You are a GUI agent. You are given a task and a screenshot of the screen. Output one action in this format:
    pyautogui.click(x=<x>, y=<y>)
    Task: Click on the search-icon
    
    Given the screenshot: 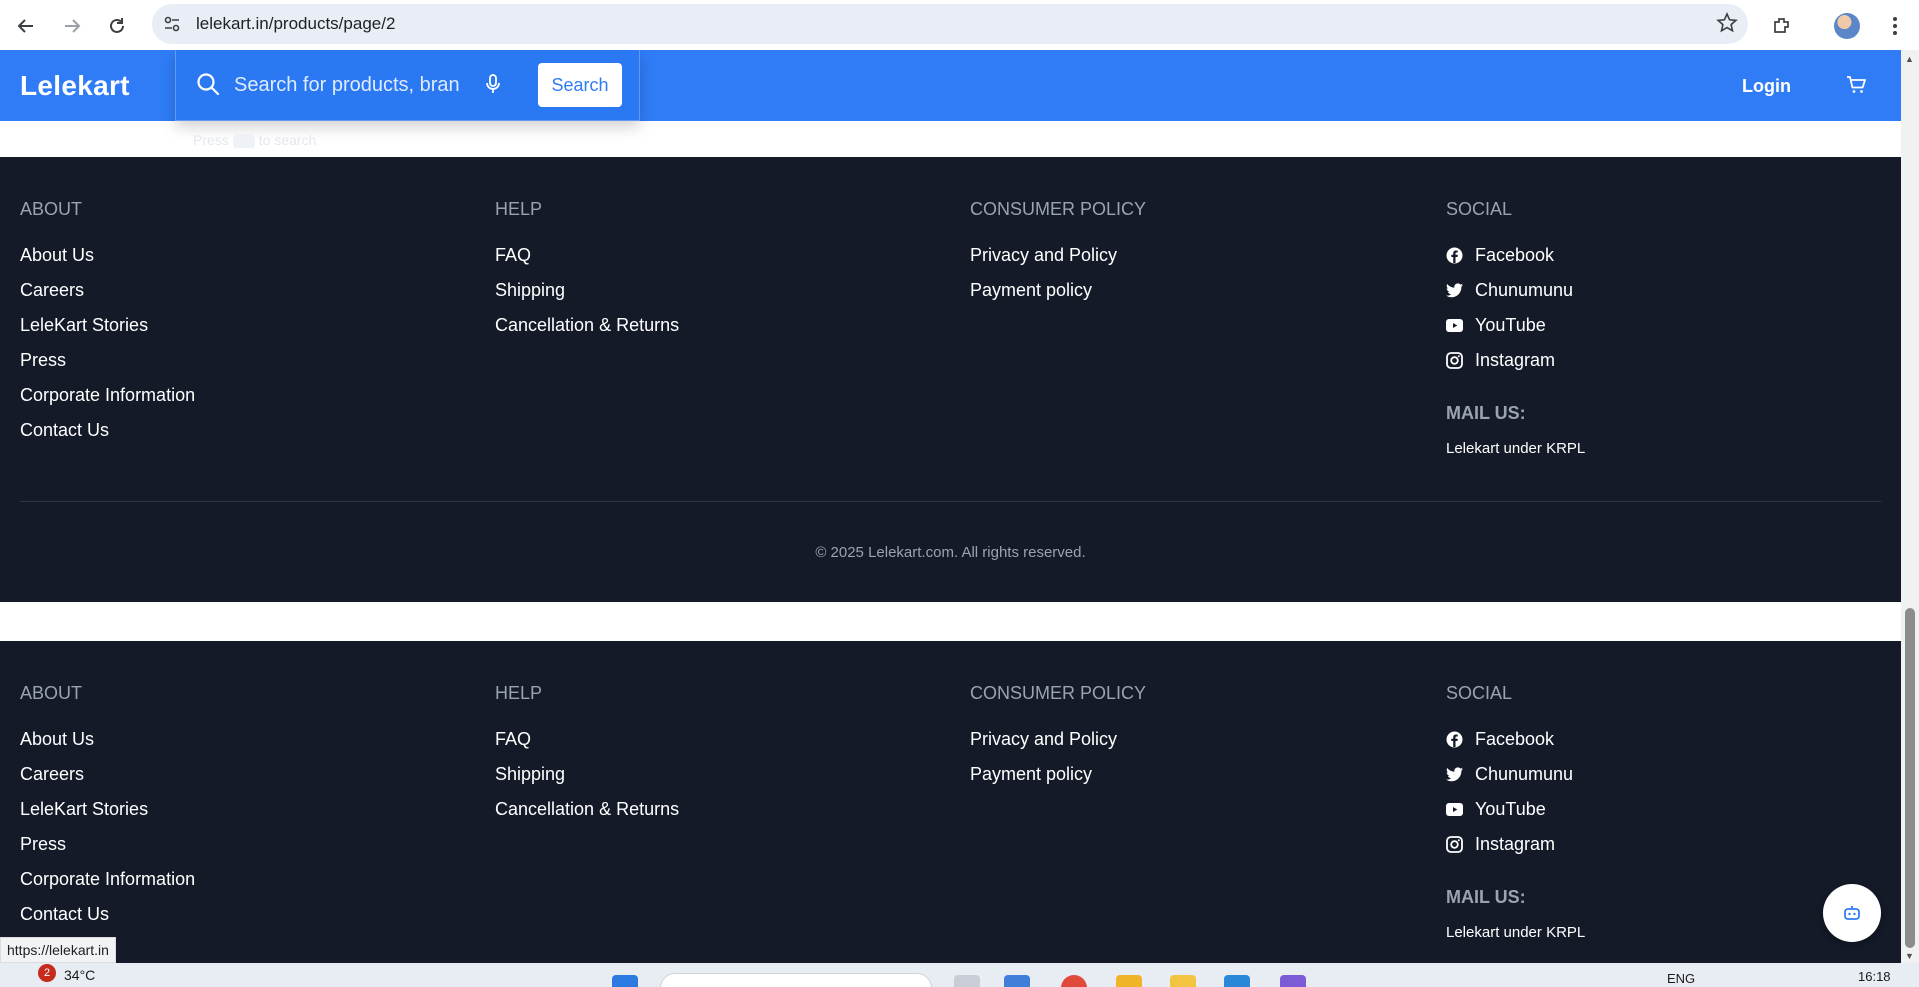 What is the action you would take?
    pyautogui.click(x=208, y=86)
    